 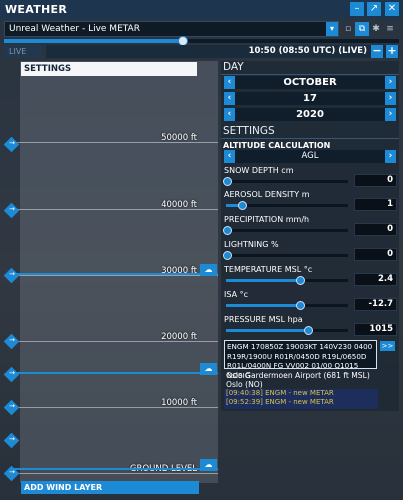 I want to click on param-label: PRECIPITATION mm/h, so click(x=267, y=219).